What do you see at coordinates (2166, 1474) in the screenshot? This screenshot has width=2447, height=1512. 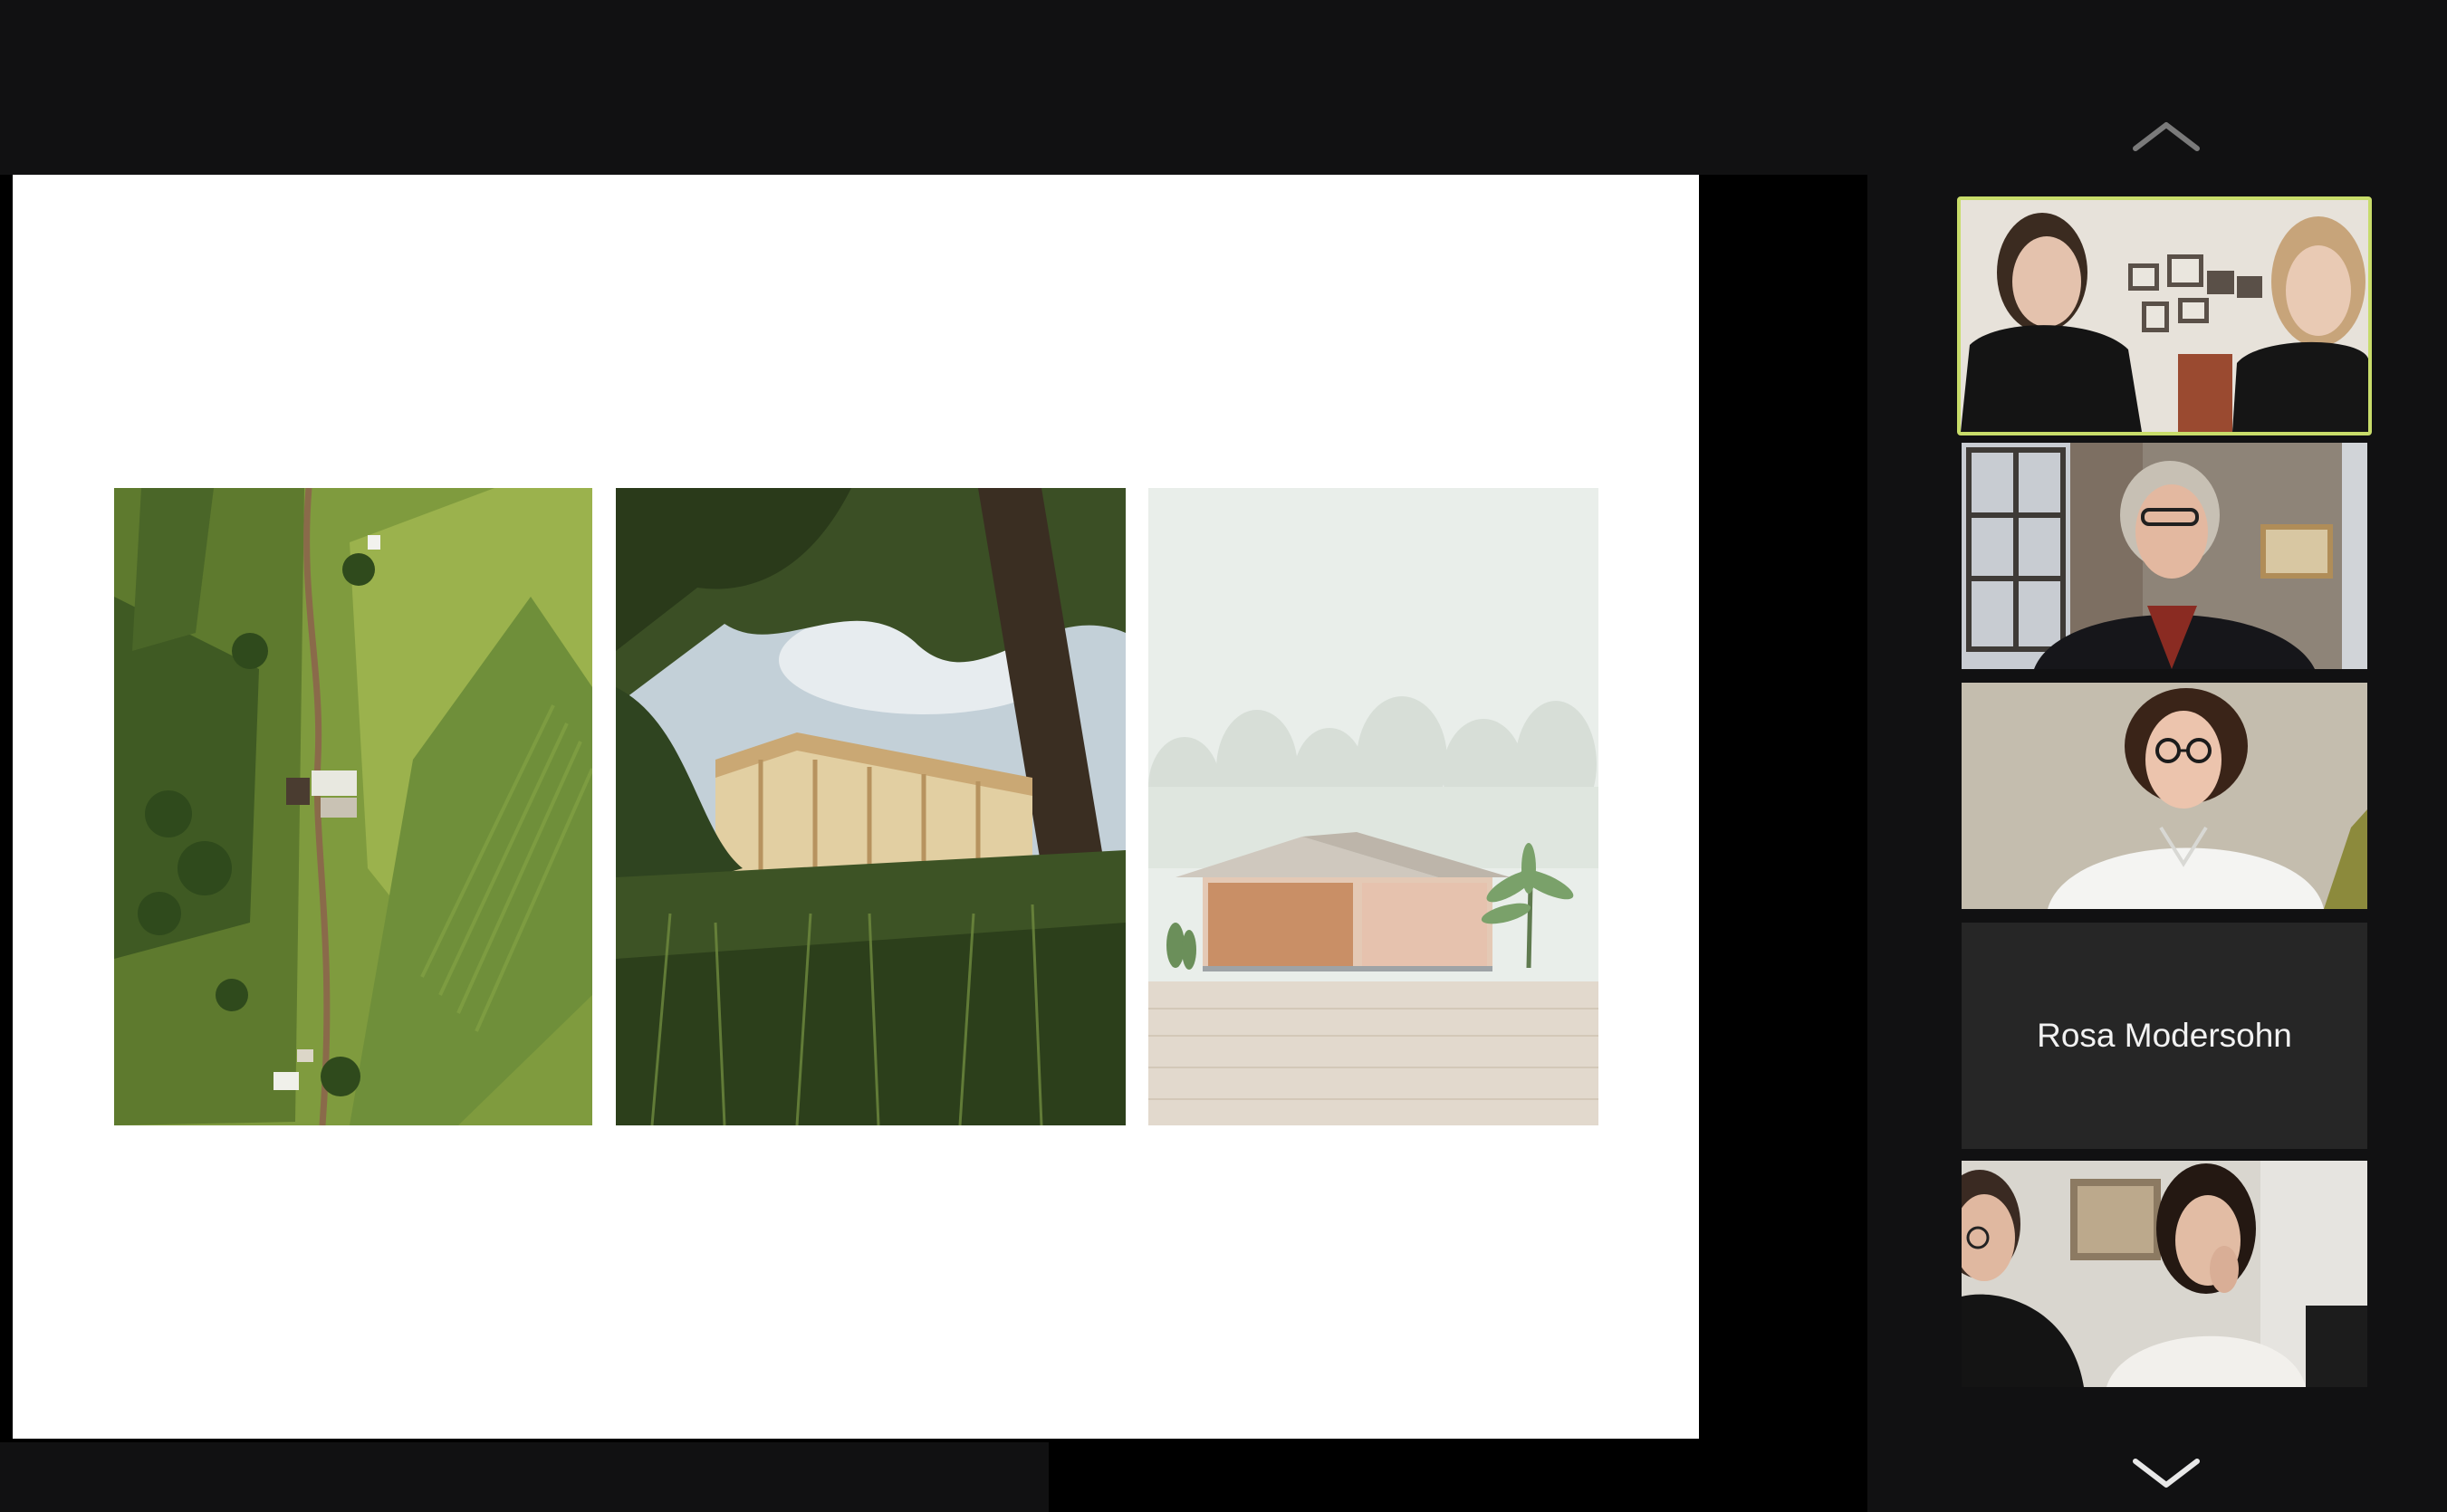 I see `chevron-down-icon` at bounding box center [2166, 1474].